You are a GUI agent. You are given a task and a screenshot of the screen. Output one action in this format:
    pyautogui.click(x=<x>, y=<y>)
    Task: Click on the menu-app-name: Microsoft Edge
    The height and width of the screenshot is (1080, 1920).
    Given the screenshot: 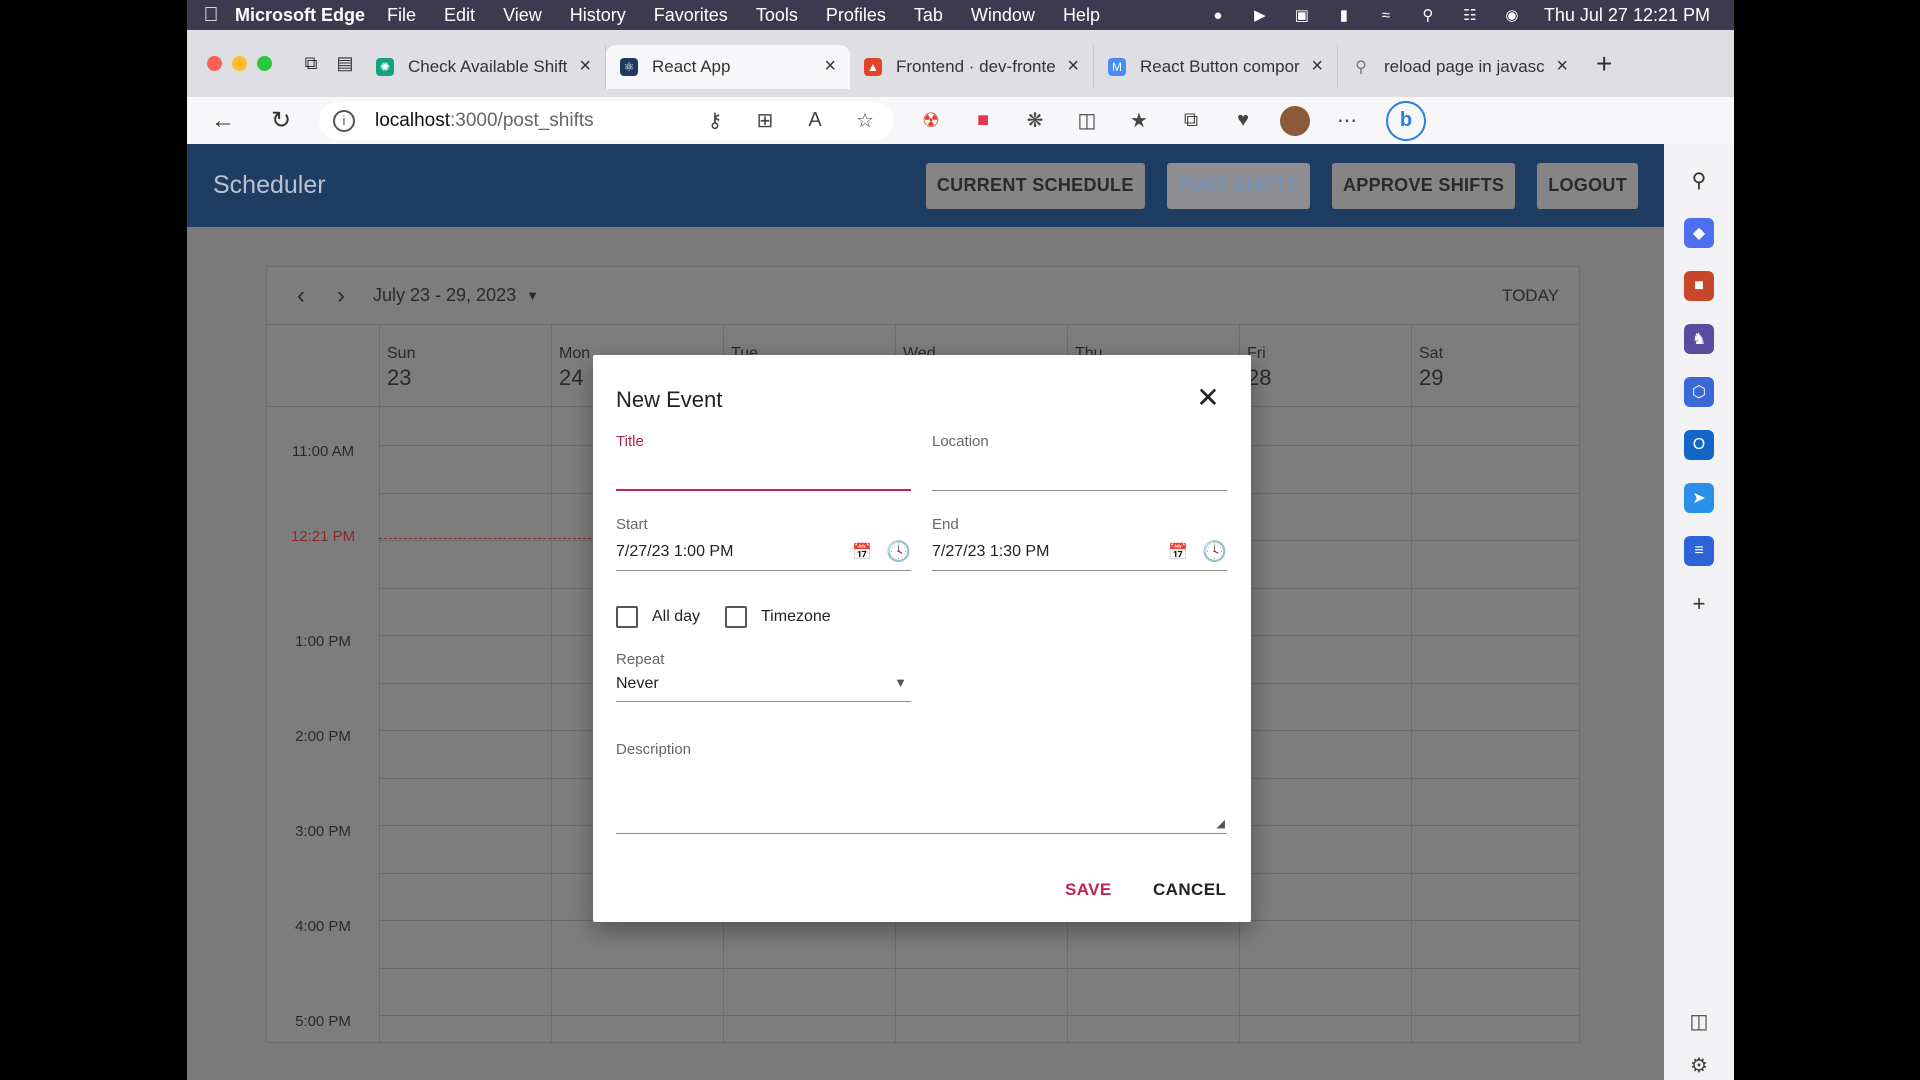 What is the action you would take?
    pyautogui.click(x=300, y=15)
    